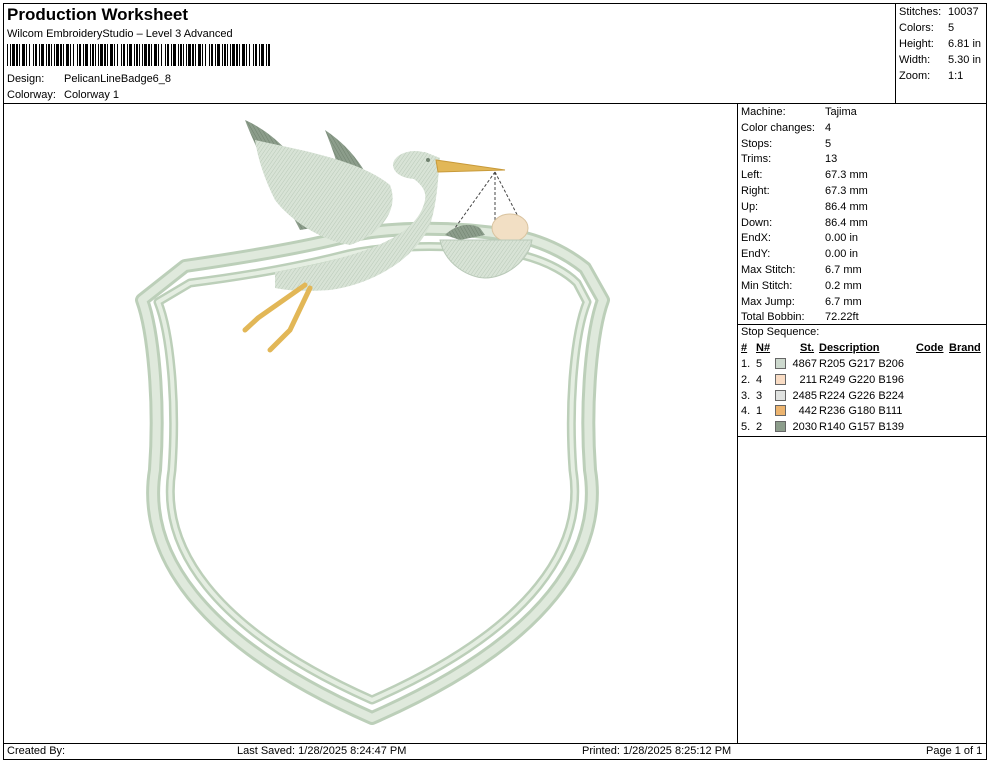  What do you see at coordinates (768, 301) in the screenshot?
I see `info-label: Max Jump:` at bounding box center [768, 301].